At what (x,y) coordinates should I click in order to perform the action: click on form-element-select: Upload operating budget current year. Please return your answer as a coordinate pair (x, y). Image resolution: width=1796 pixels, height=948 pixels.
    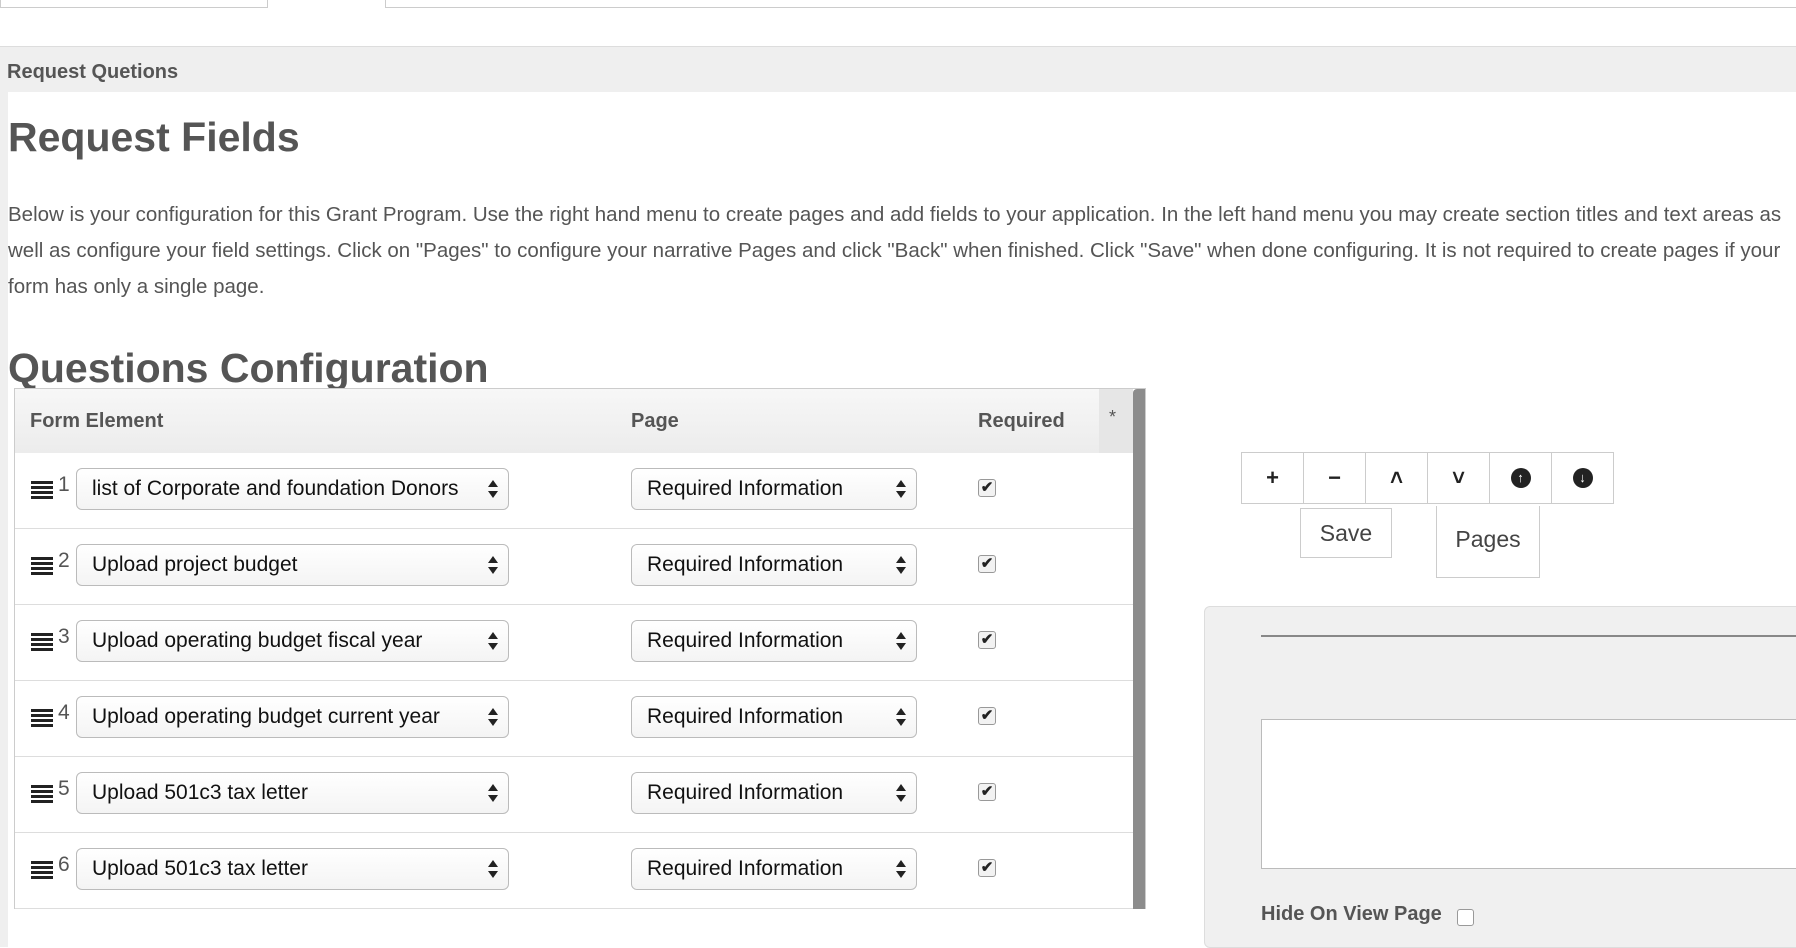
    Looking at the image, I should click on (292, 717).